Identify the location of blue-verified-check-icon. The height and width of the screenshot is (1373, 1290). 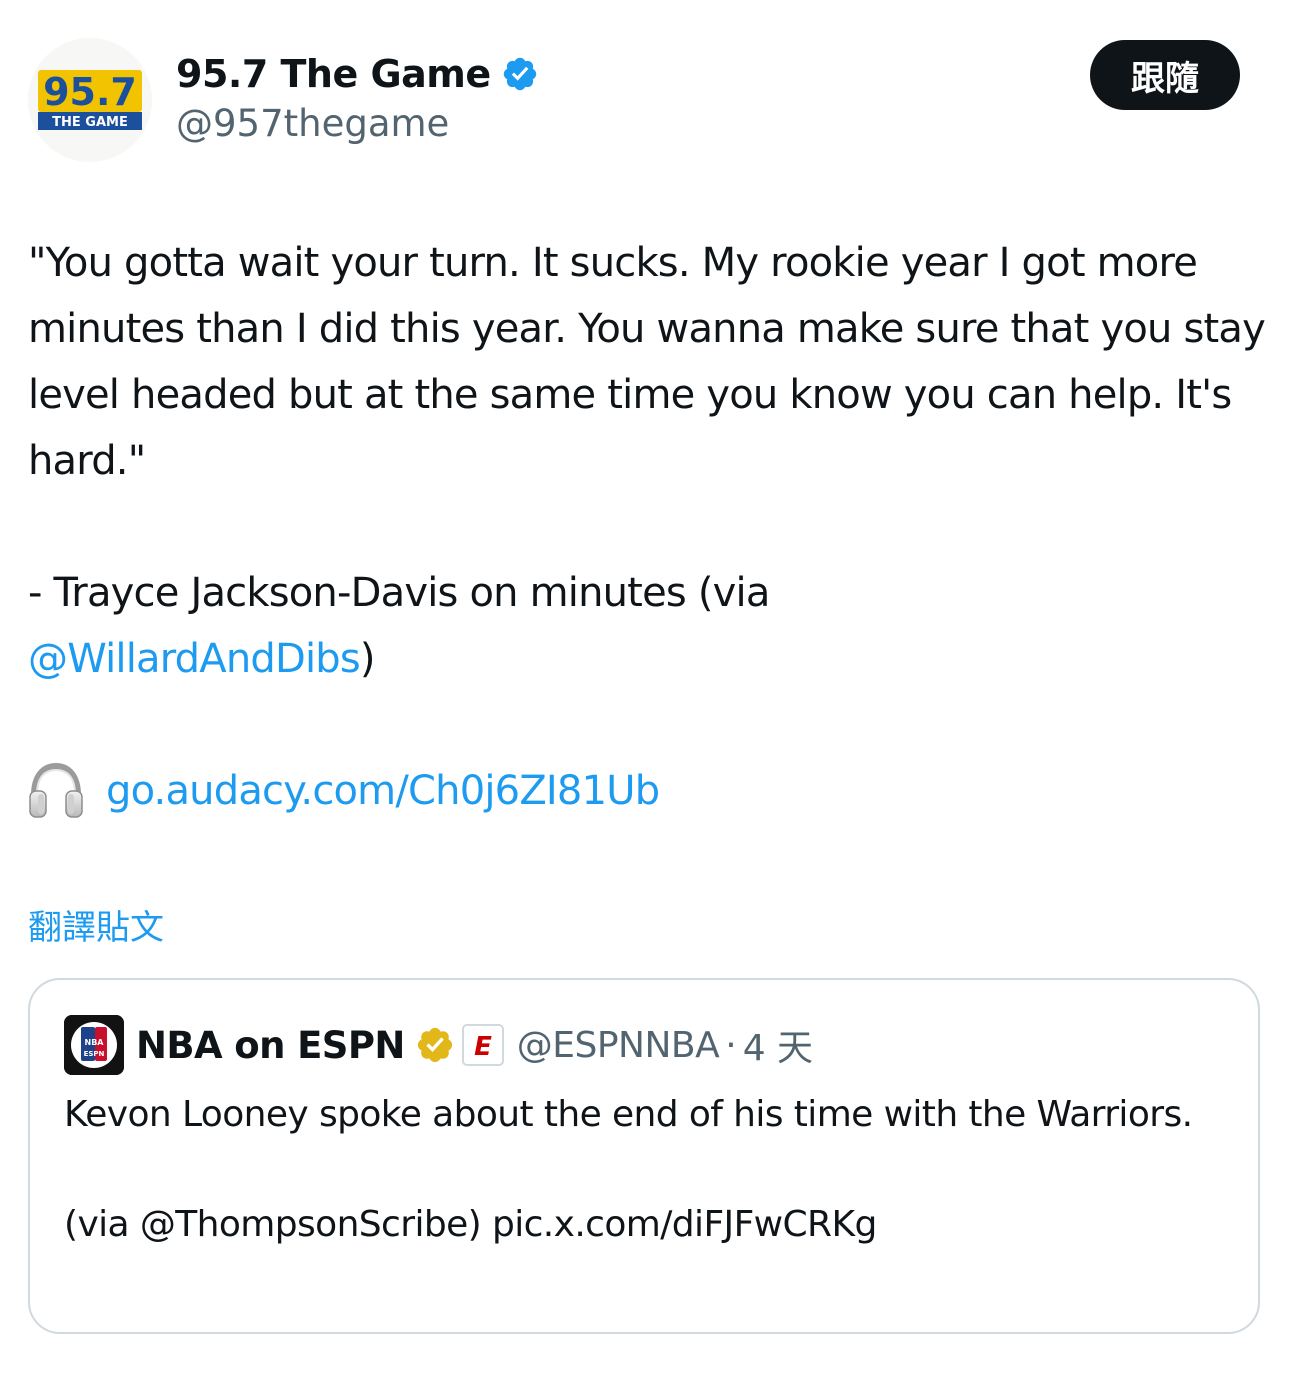
(520, 74).